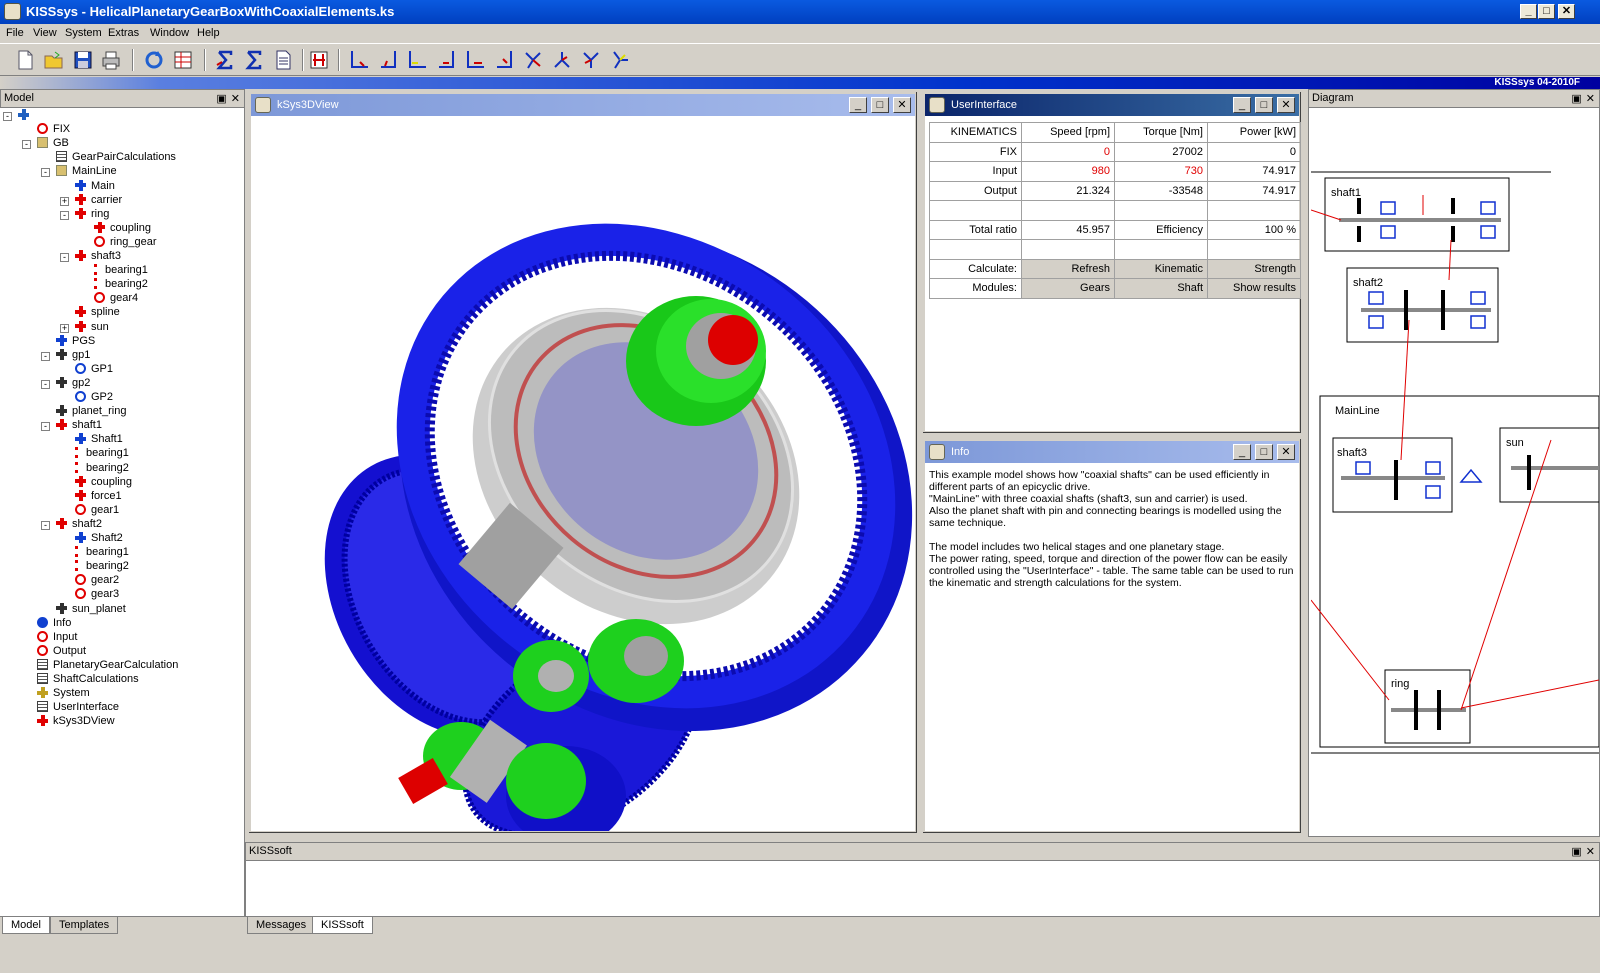  What do you see at coordinates (125, 242) in the screenshot?
I see `tree-item: ring_gear` at bounding box center [125, 242].